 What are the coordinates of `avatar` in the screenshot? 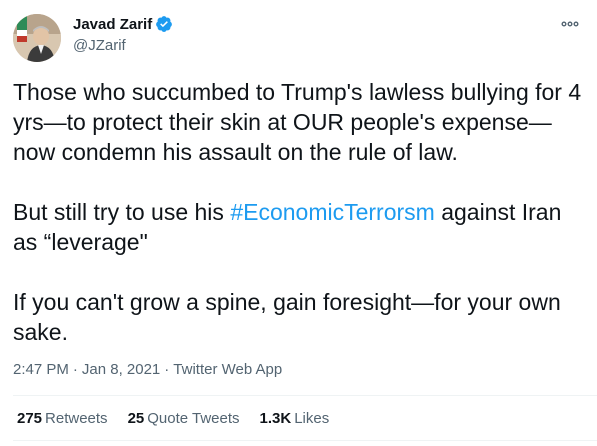 It's located at (37, 38).